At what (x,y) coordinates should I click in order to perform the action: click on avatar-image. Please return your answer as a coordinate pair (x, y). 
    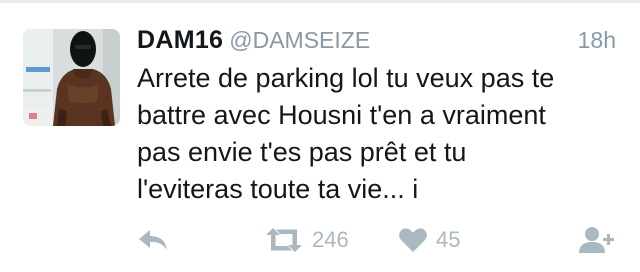
    Looking at the image, I should click on (71, 77).